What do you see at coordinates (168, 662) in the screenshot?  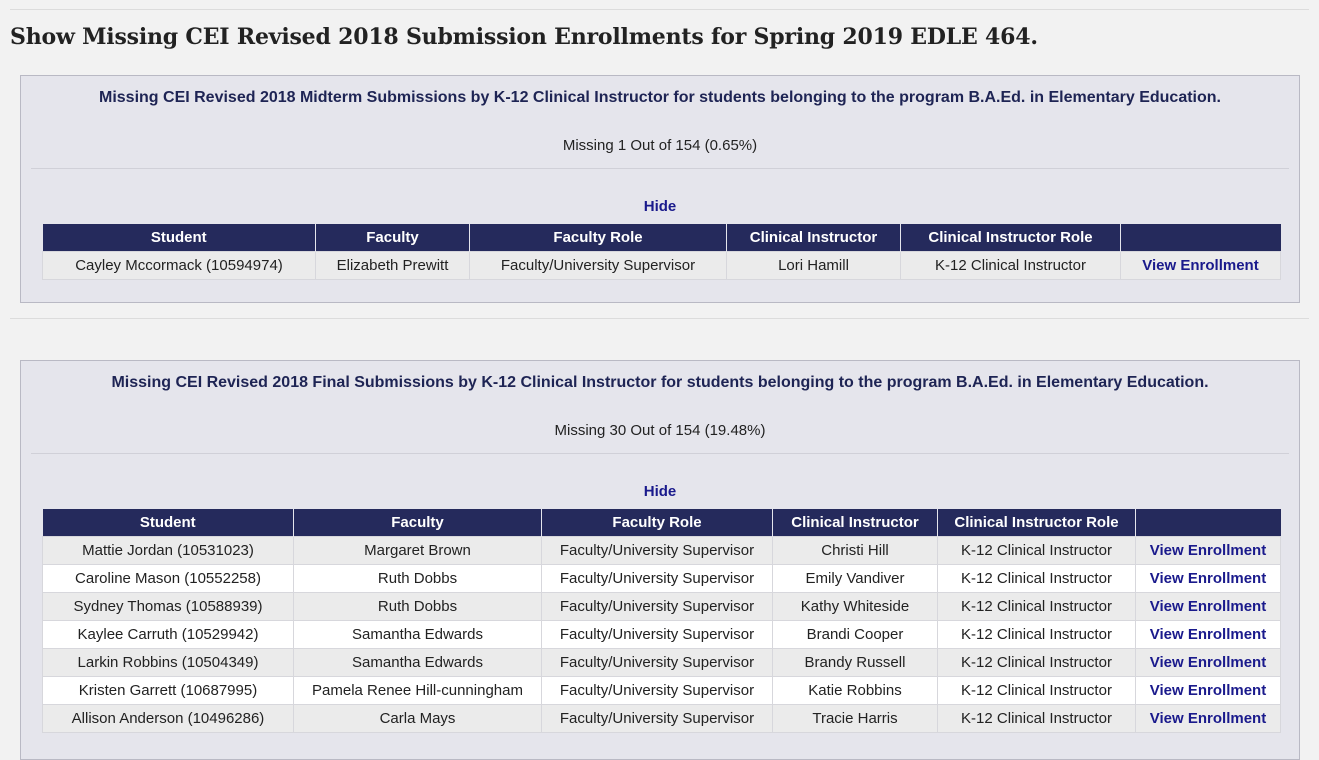 I see `student-cell: Larkin Robbins (10504349)` at bounding box center [168, 662].